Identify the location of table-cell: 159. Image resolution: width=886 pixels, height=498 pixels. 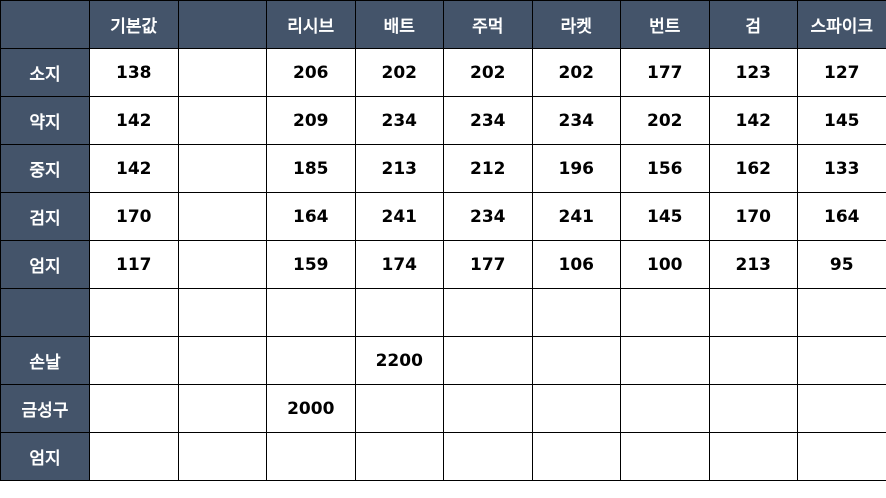
(311, 264).